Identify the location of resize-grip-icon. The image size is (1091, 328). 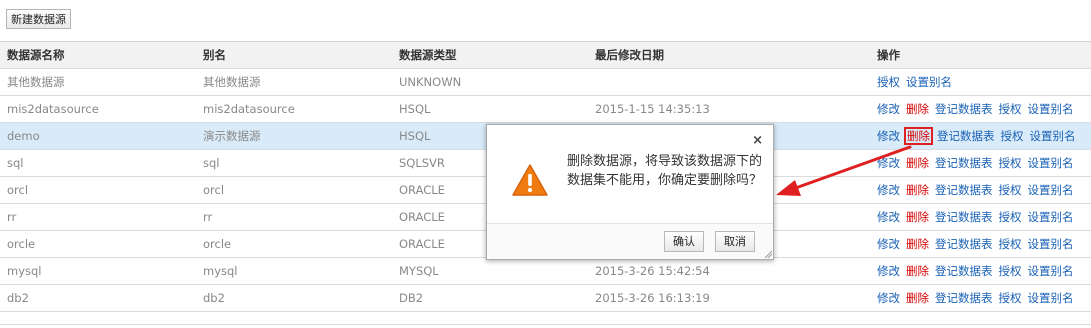
(767, 253).